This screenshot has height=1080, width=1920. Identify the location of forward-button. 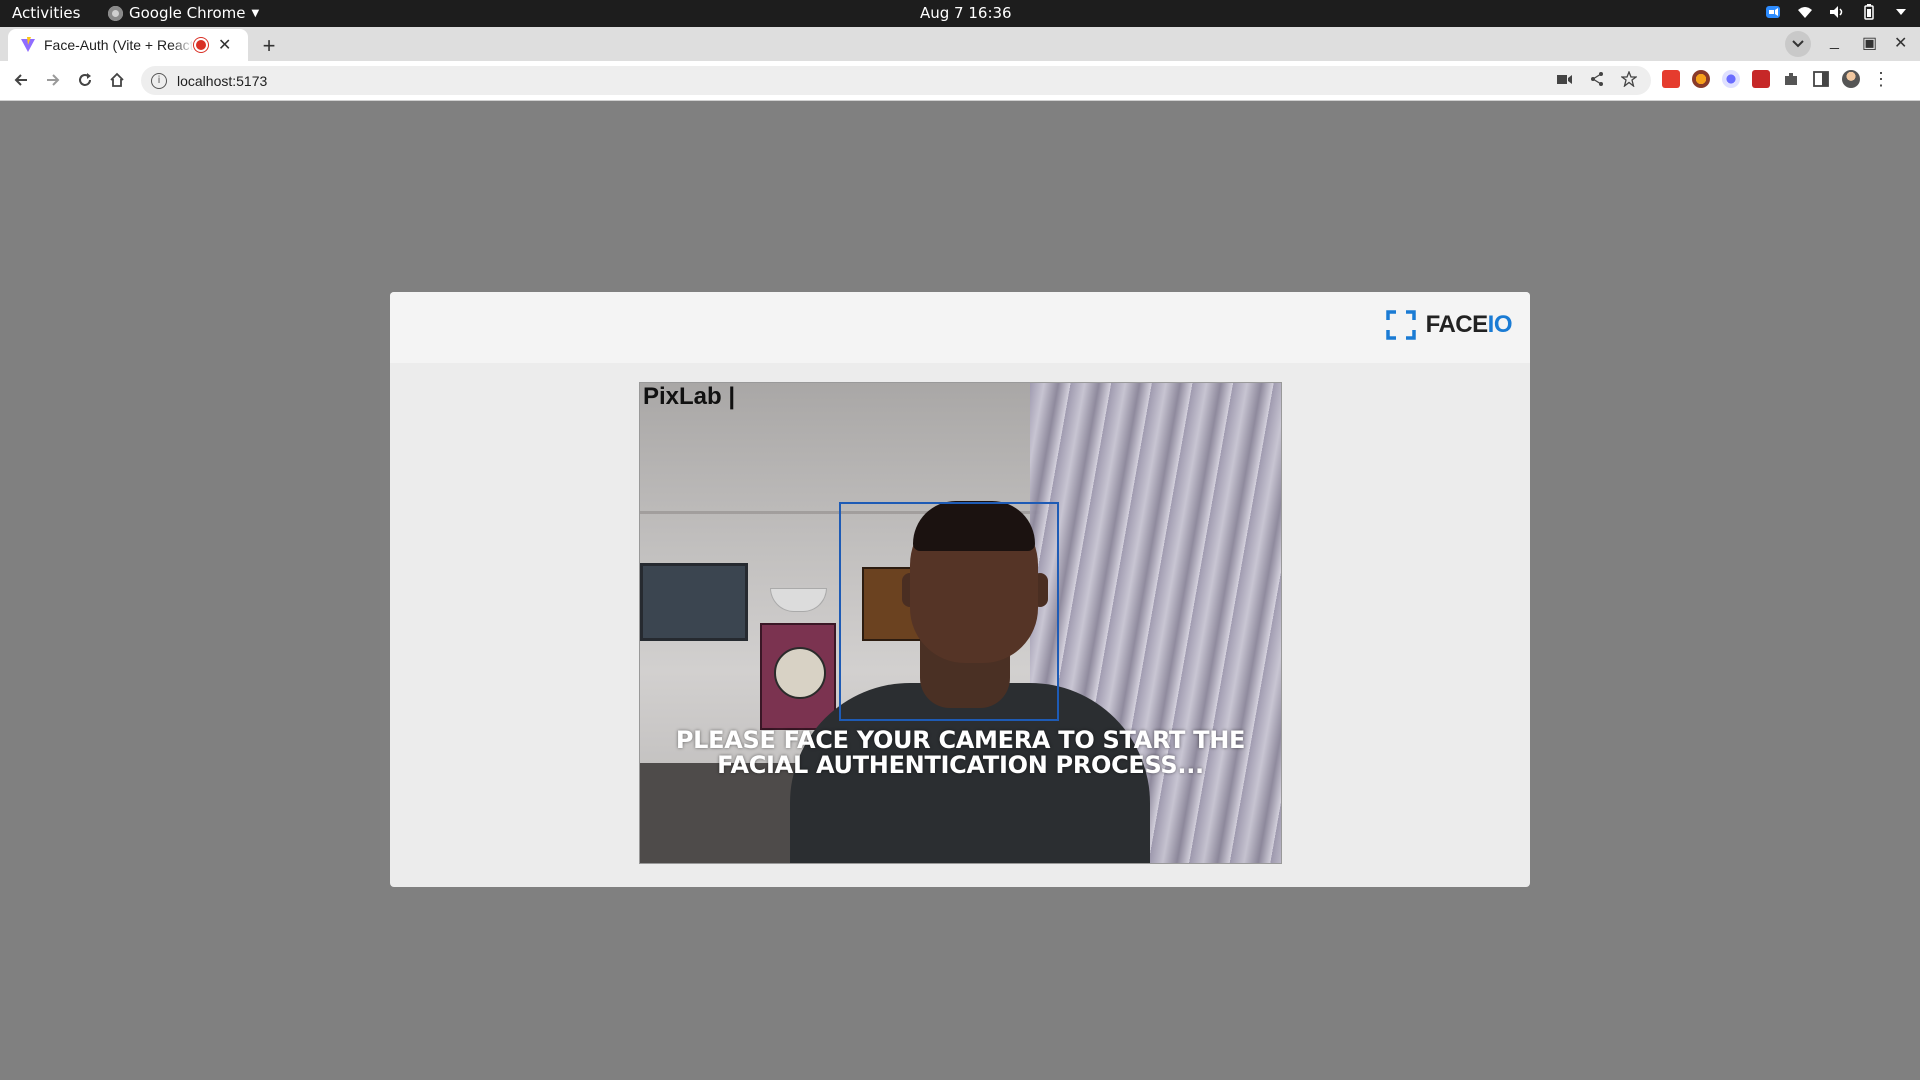
(53, 80).